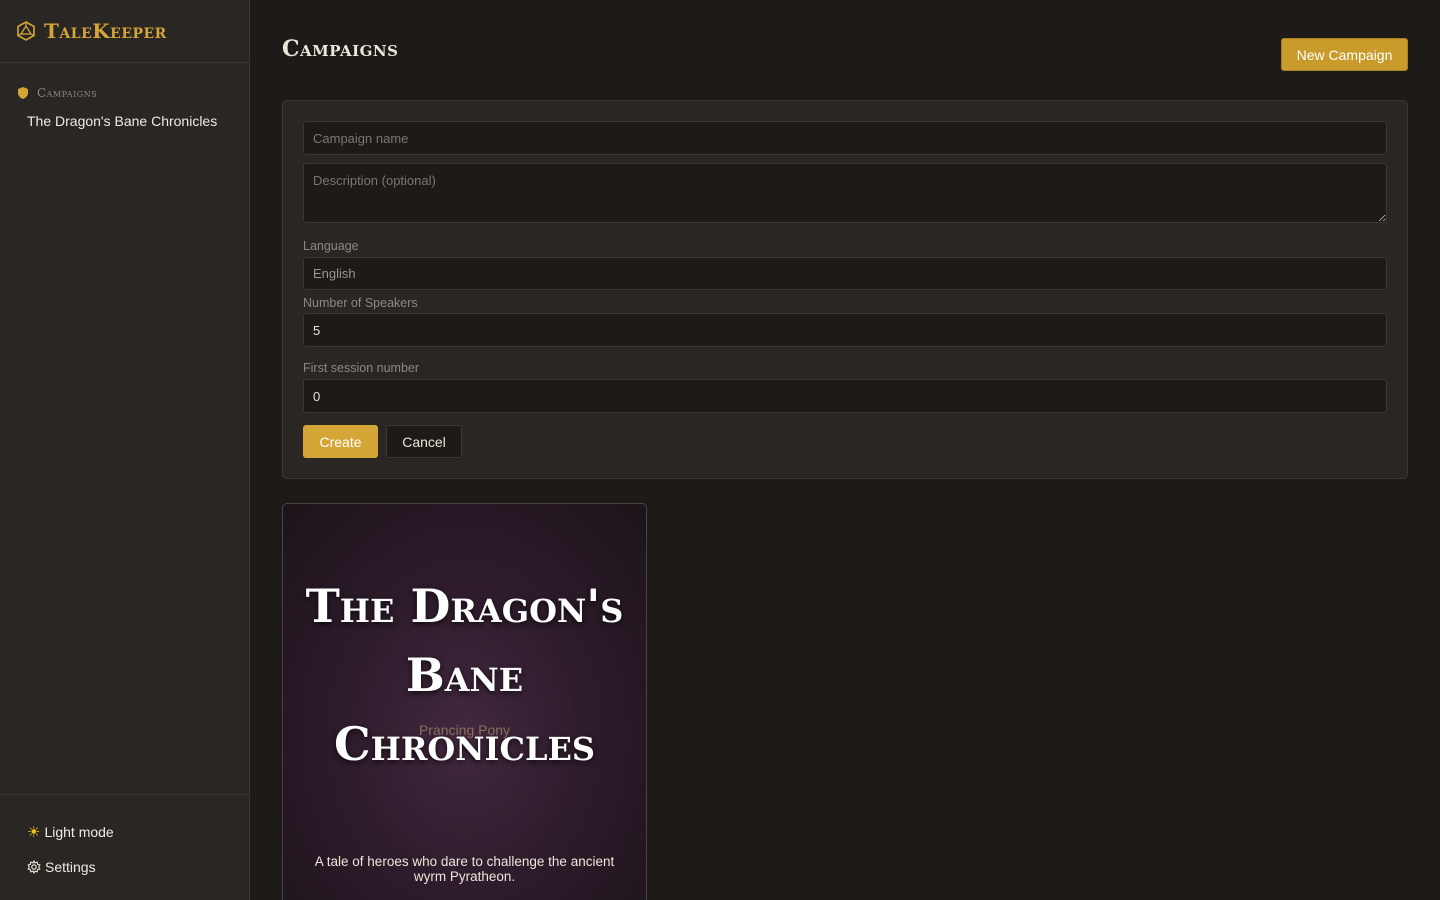  What do you see at coordinates (331, 246) in the screenshot?
I see `language-label: Language` at bounding box center [331, 246].